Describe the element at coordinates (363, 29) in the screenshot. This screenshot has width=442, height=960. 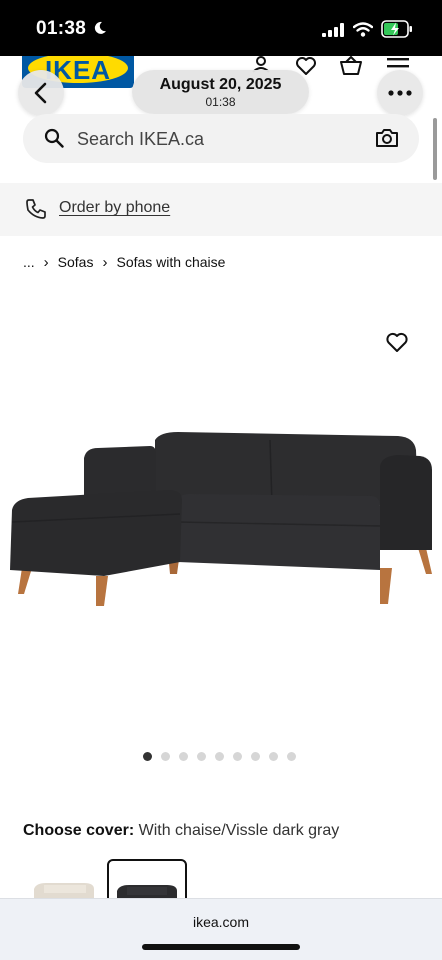
I see `wifi-icon` at that location.